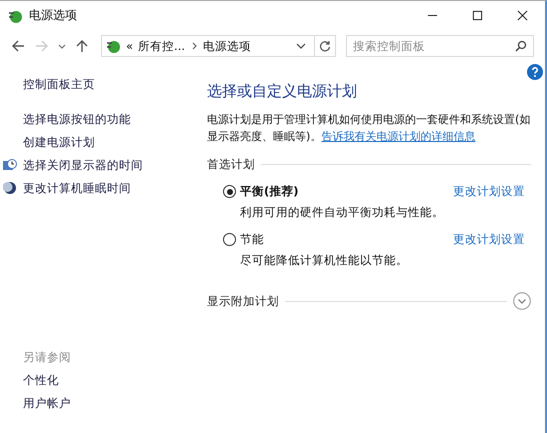  I want to click on sidebar-link: 更改计算机睡眠时间, so click(77, 188).